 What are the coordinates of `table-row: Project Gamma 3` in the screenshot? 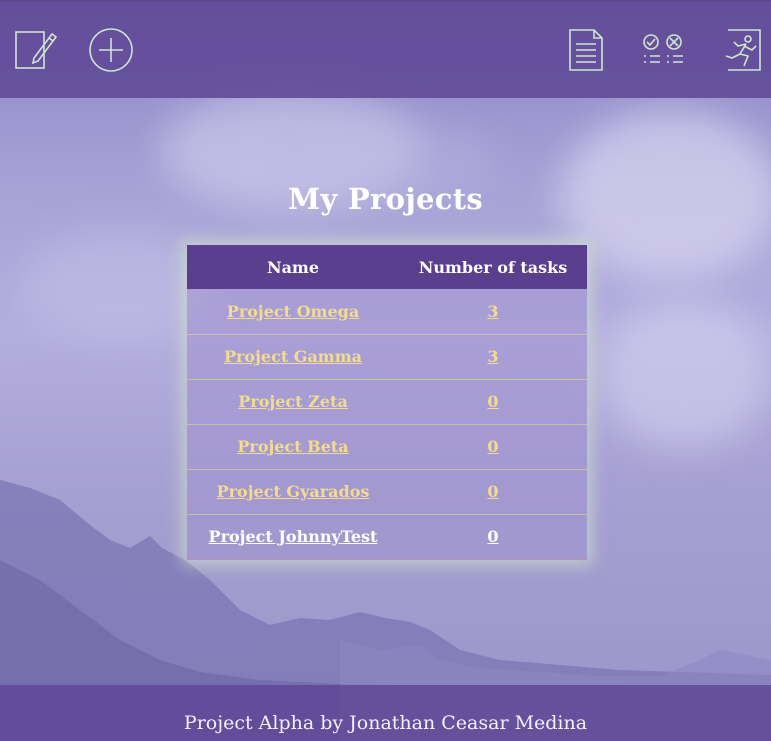 It's located at (387, 356).